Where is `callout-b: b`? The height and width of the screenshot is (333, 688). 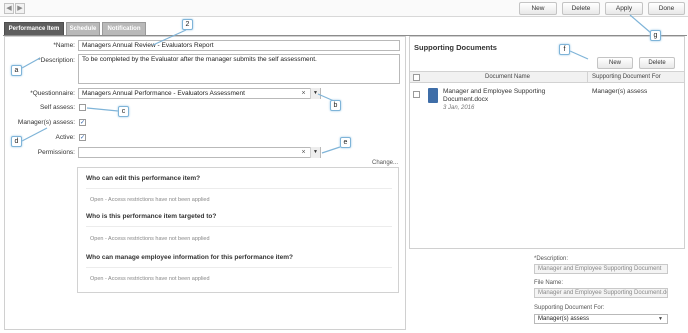
callout-b: b is located at coordinates (335, 105).